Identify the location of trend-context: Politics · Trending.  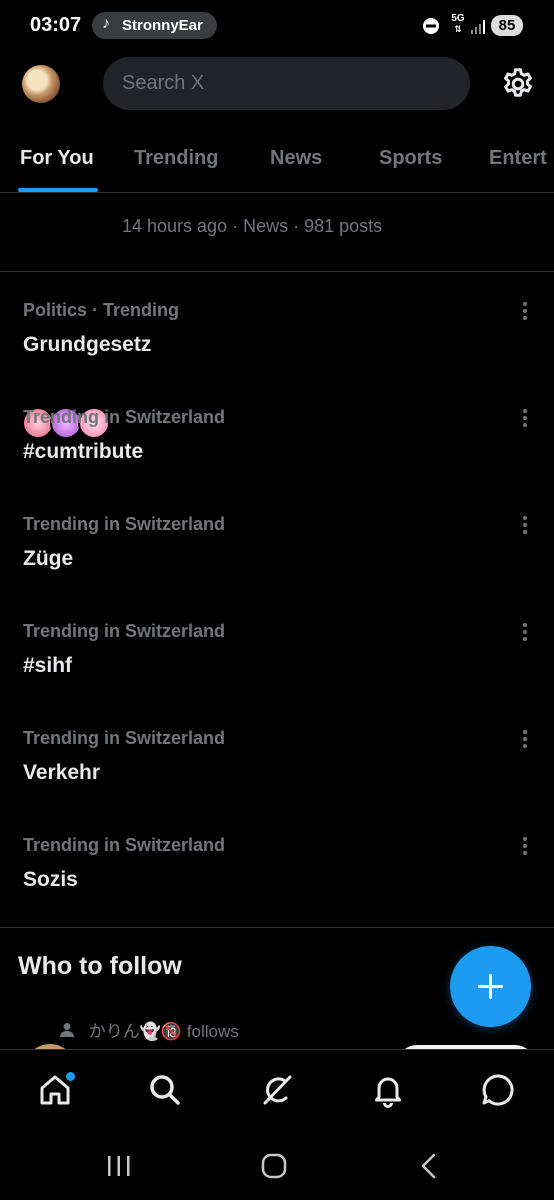
(101, 310).